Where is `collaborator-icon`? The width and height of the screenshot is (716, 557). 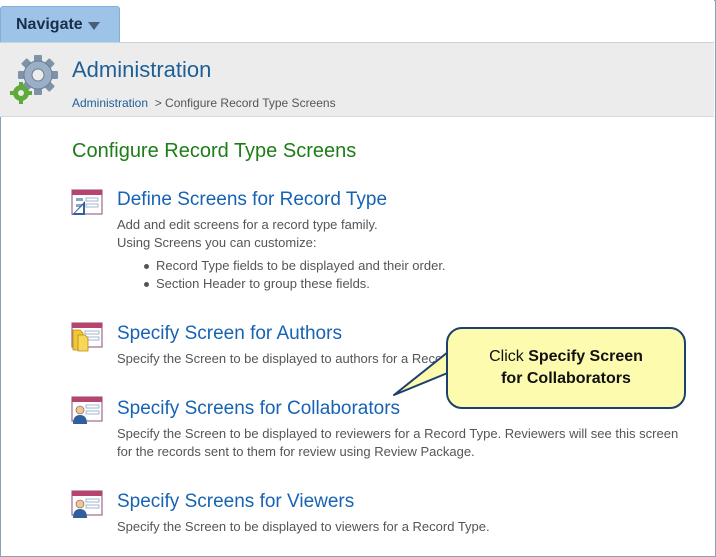
collaborator-icon is located at coordinates (87, 410).